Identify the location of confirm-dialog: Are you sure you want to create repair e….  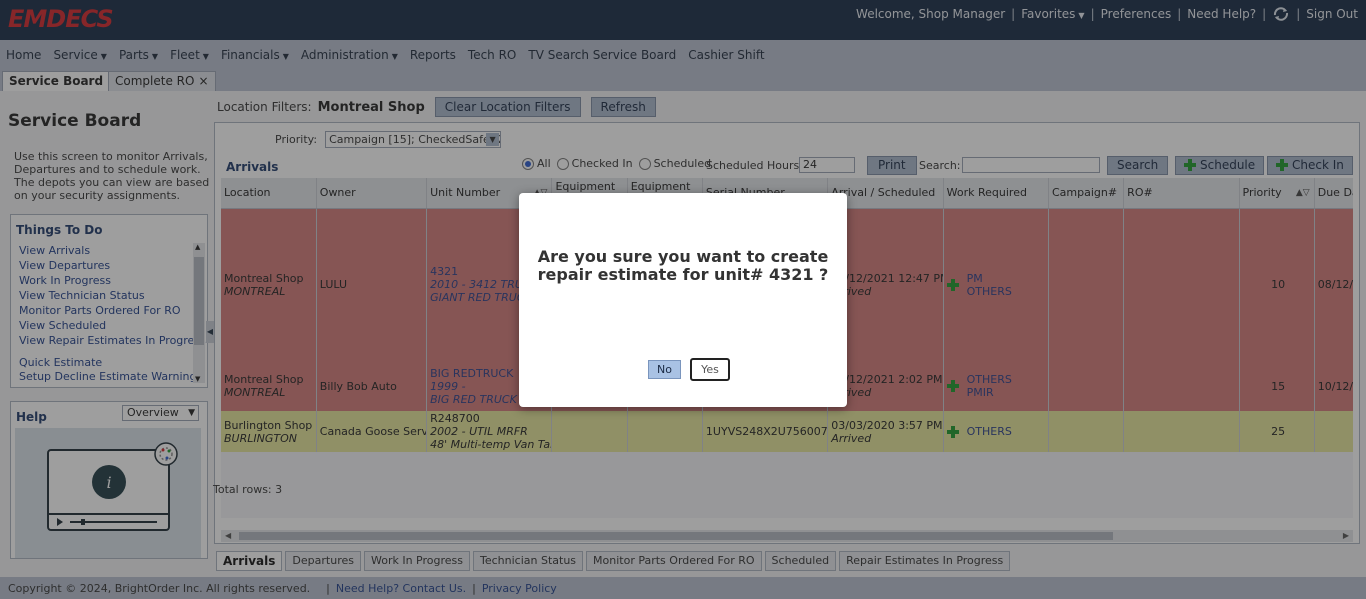
(683, 300).